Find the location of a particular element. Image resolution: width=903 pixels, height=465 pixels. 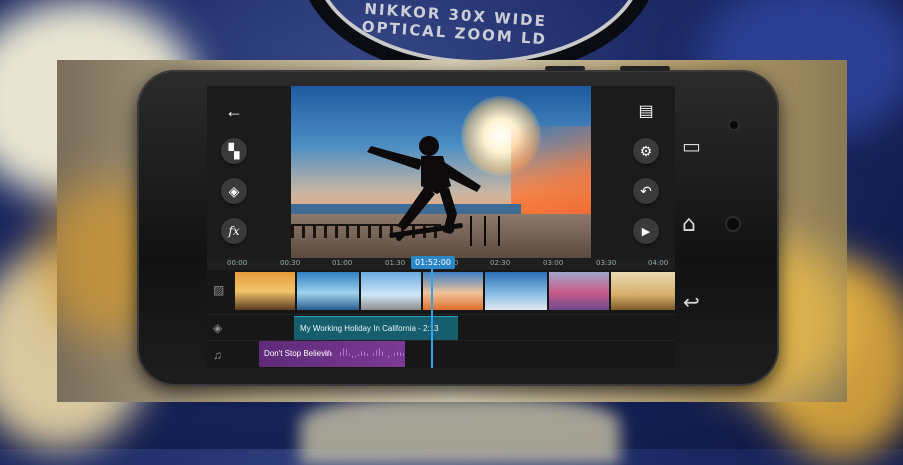

back-icon: ↩ is located at coordinates (691, 302).